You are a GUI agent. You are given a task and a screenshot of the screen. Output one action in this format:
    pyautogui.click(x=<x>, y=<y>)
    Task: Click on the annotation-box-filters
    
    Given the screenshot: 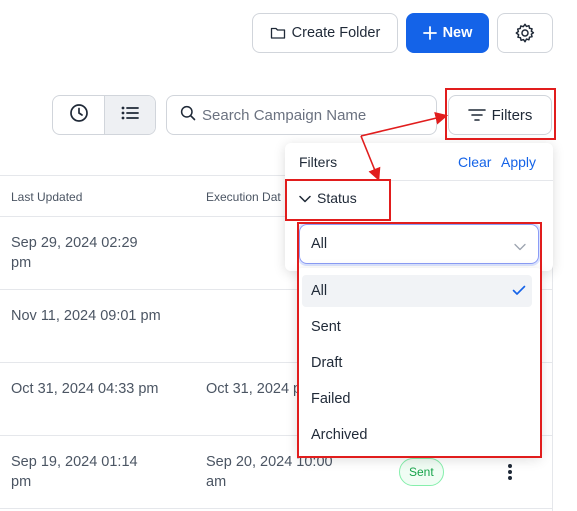 What is the action you would take?
    pyautogui.click(x=500, y=114)
    